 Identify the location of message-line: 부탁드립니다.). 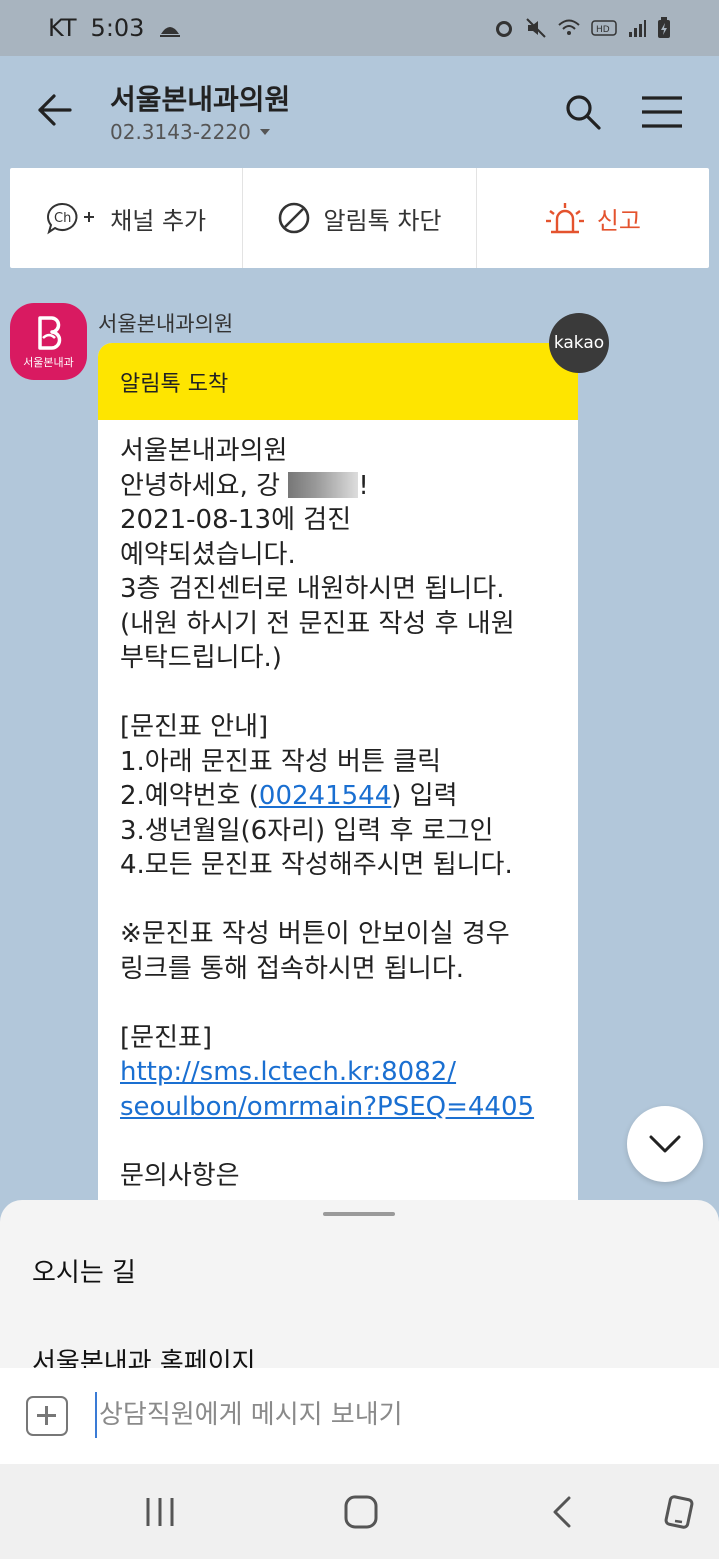
(201, 658).